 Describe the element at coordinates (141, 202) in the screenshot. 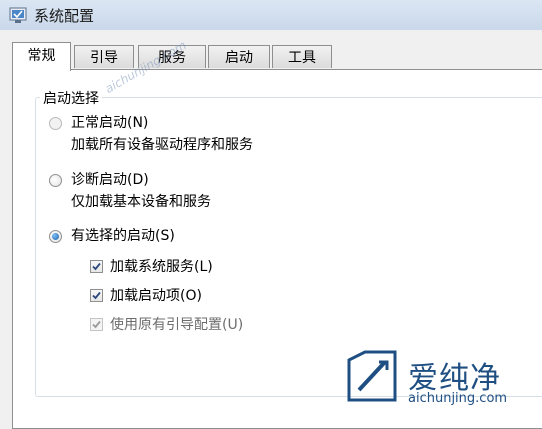

I see `diagnostic-startup-desc: 仅加载基本设备和服务` at that location.